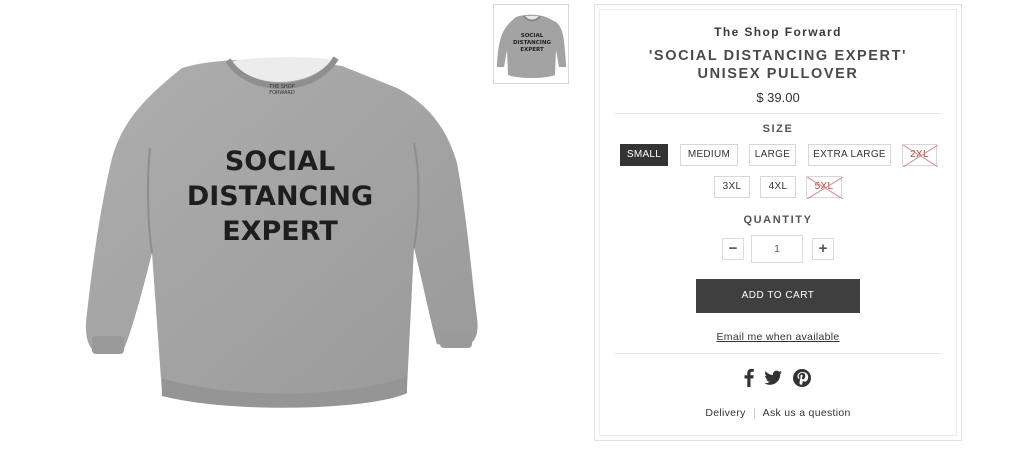 The height and width of the screenshot is (457, 1024). I want to click on thumb-print-line3: EXPERT, so click(532, 50).